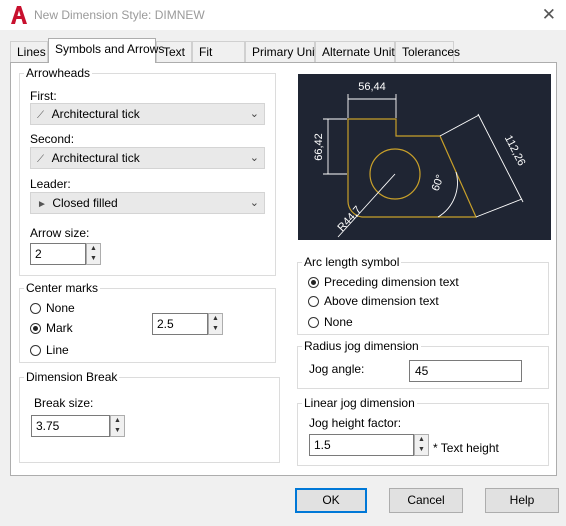 The width and height of the screenshot is (566, 526). I want to click on dimension-preview: 56,44 66,42 112,26 60° R44,7, so click(424, 157).